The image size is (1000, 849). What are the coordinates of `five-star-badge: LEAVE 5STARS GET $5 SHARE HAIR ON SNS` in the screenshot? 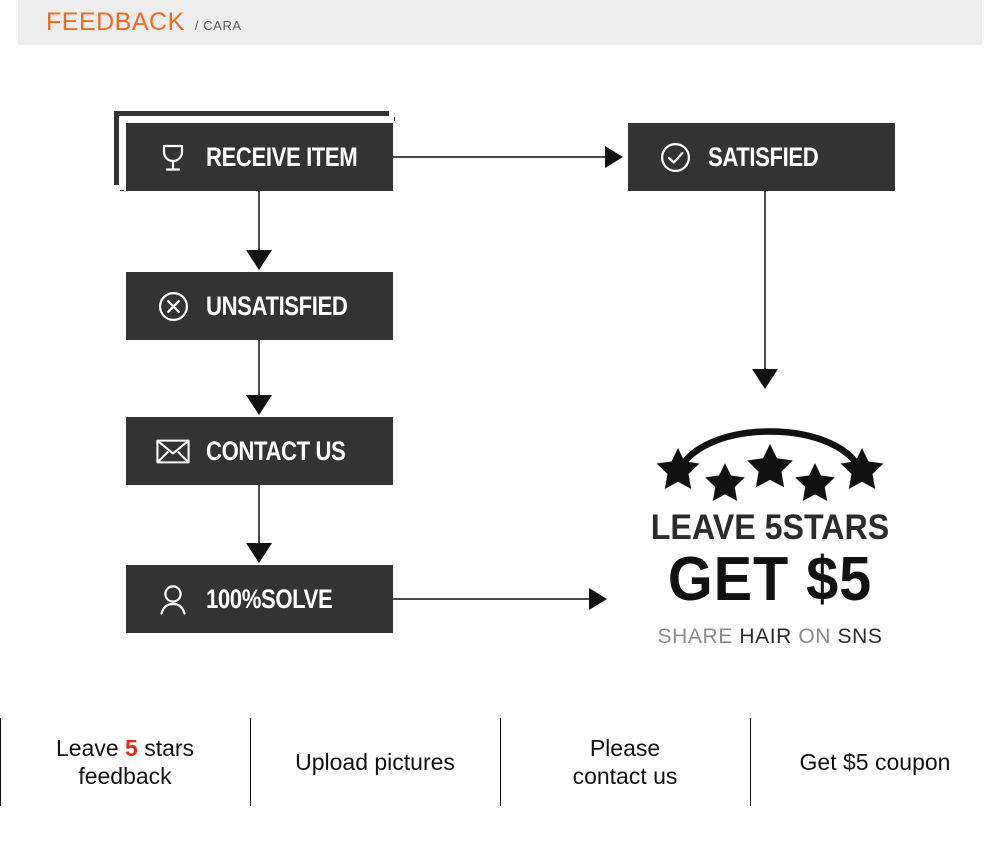 It's located at (770, 524).